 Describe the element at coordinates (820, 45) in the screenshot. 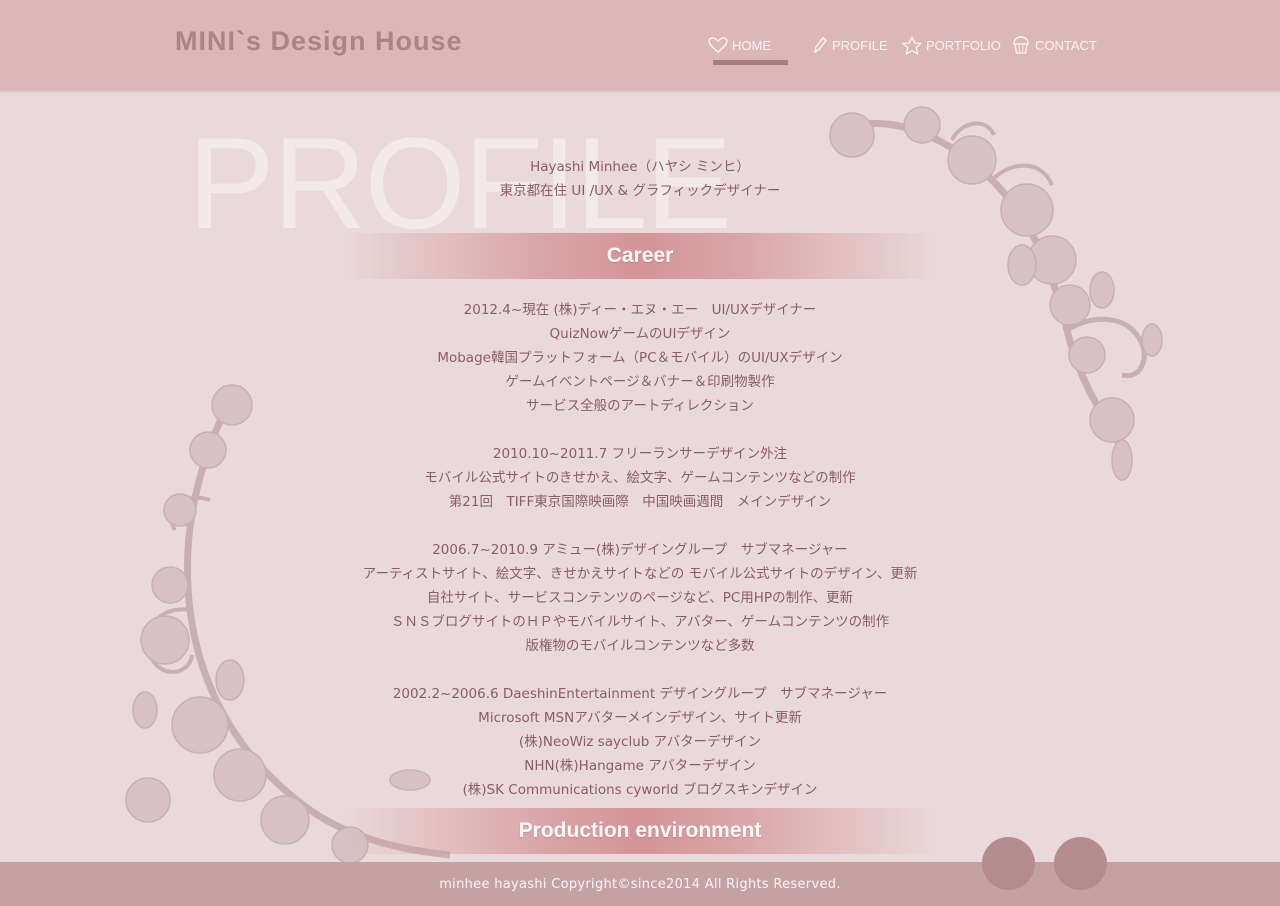

I see `pencil-icon` at that location.